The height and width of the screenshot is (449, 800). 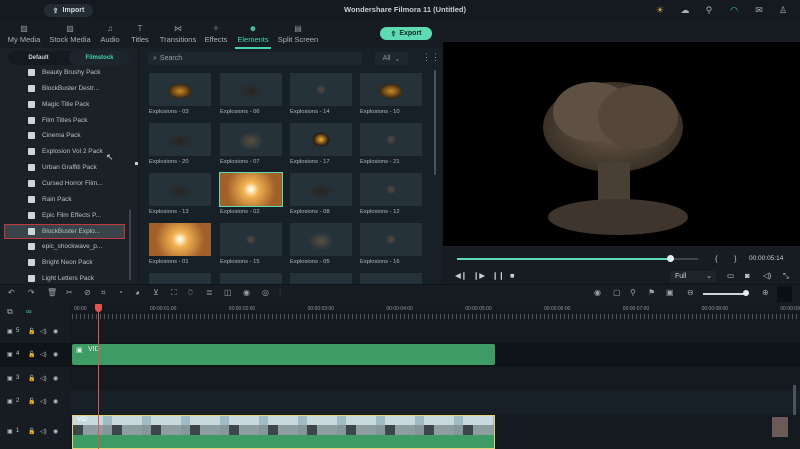 What do you see at coordinates (298, 33) in the screenshot?
I see `tab-split-screen: ▤ Split Screen` at bounding box center [298, 33].